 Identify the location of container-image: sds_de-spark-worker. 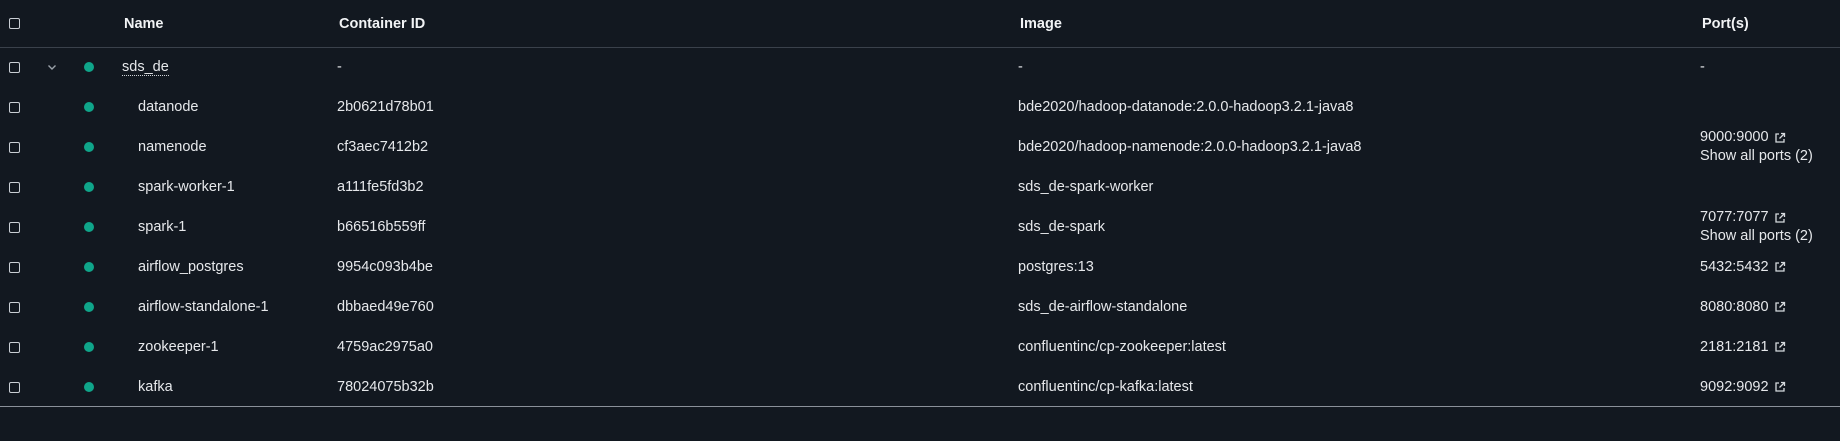
(1085, 187).